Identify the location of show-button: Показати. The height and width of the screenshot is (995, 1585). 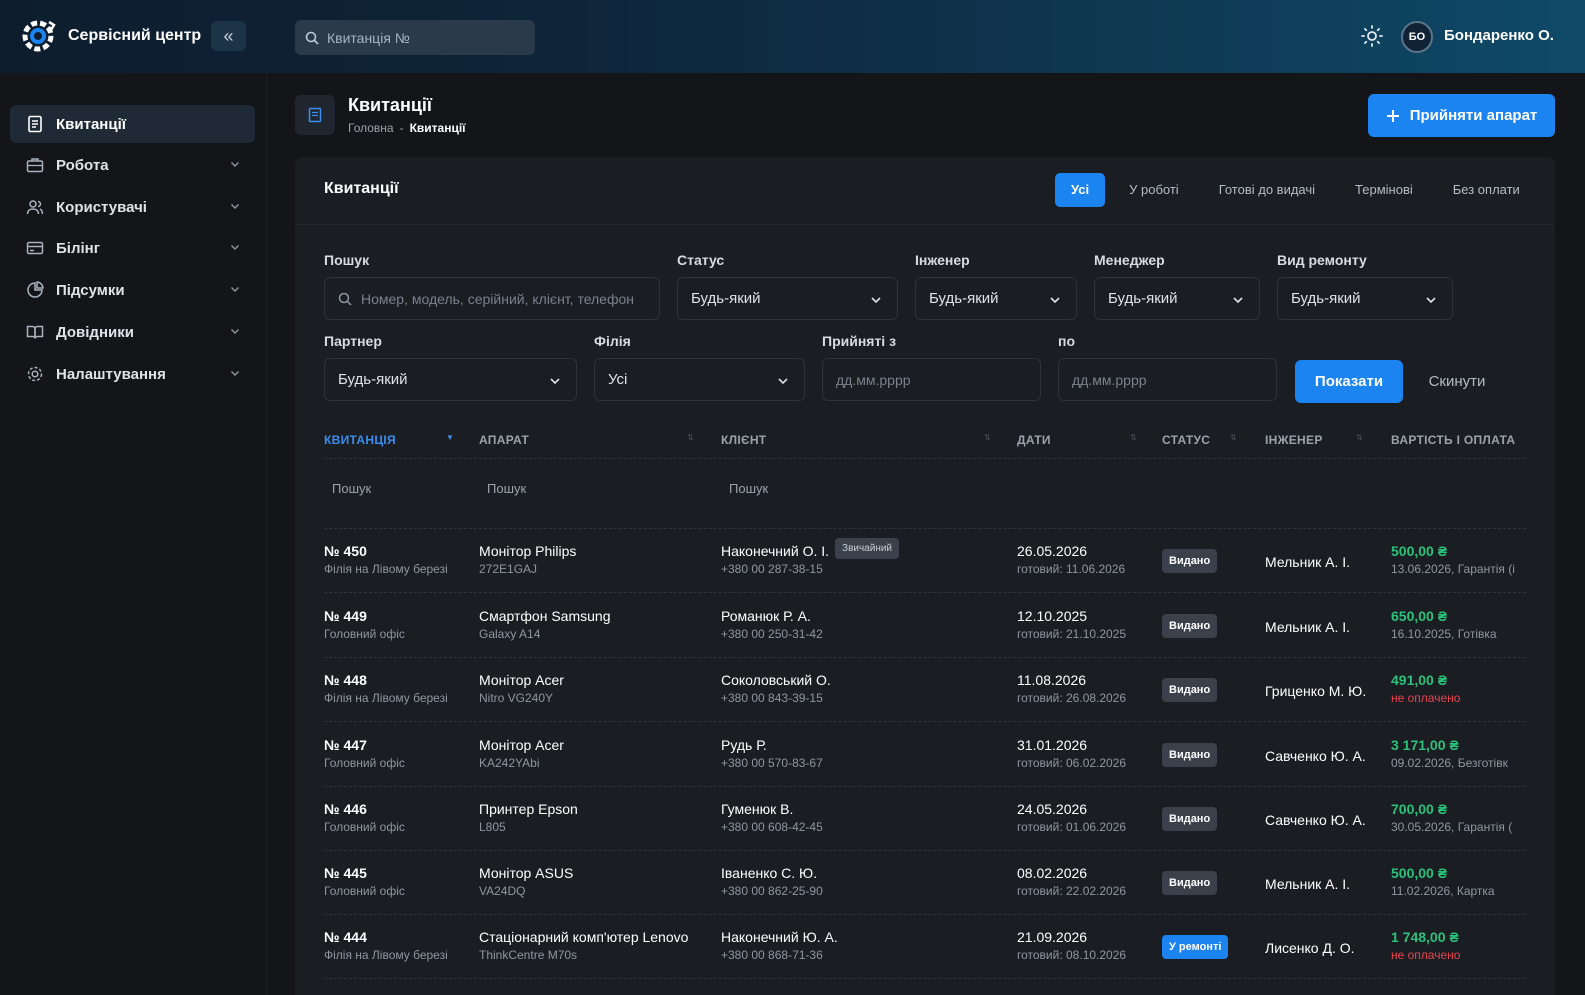
(1349, 381).